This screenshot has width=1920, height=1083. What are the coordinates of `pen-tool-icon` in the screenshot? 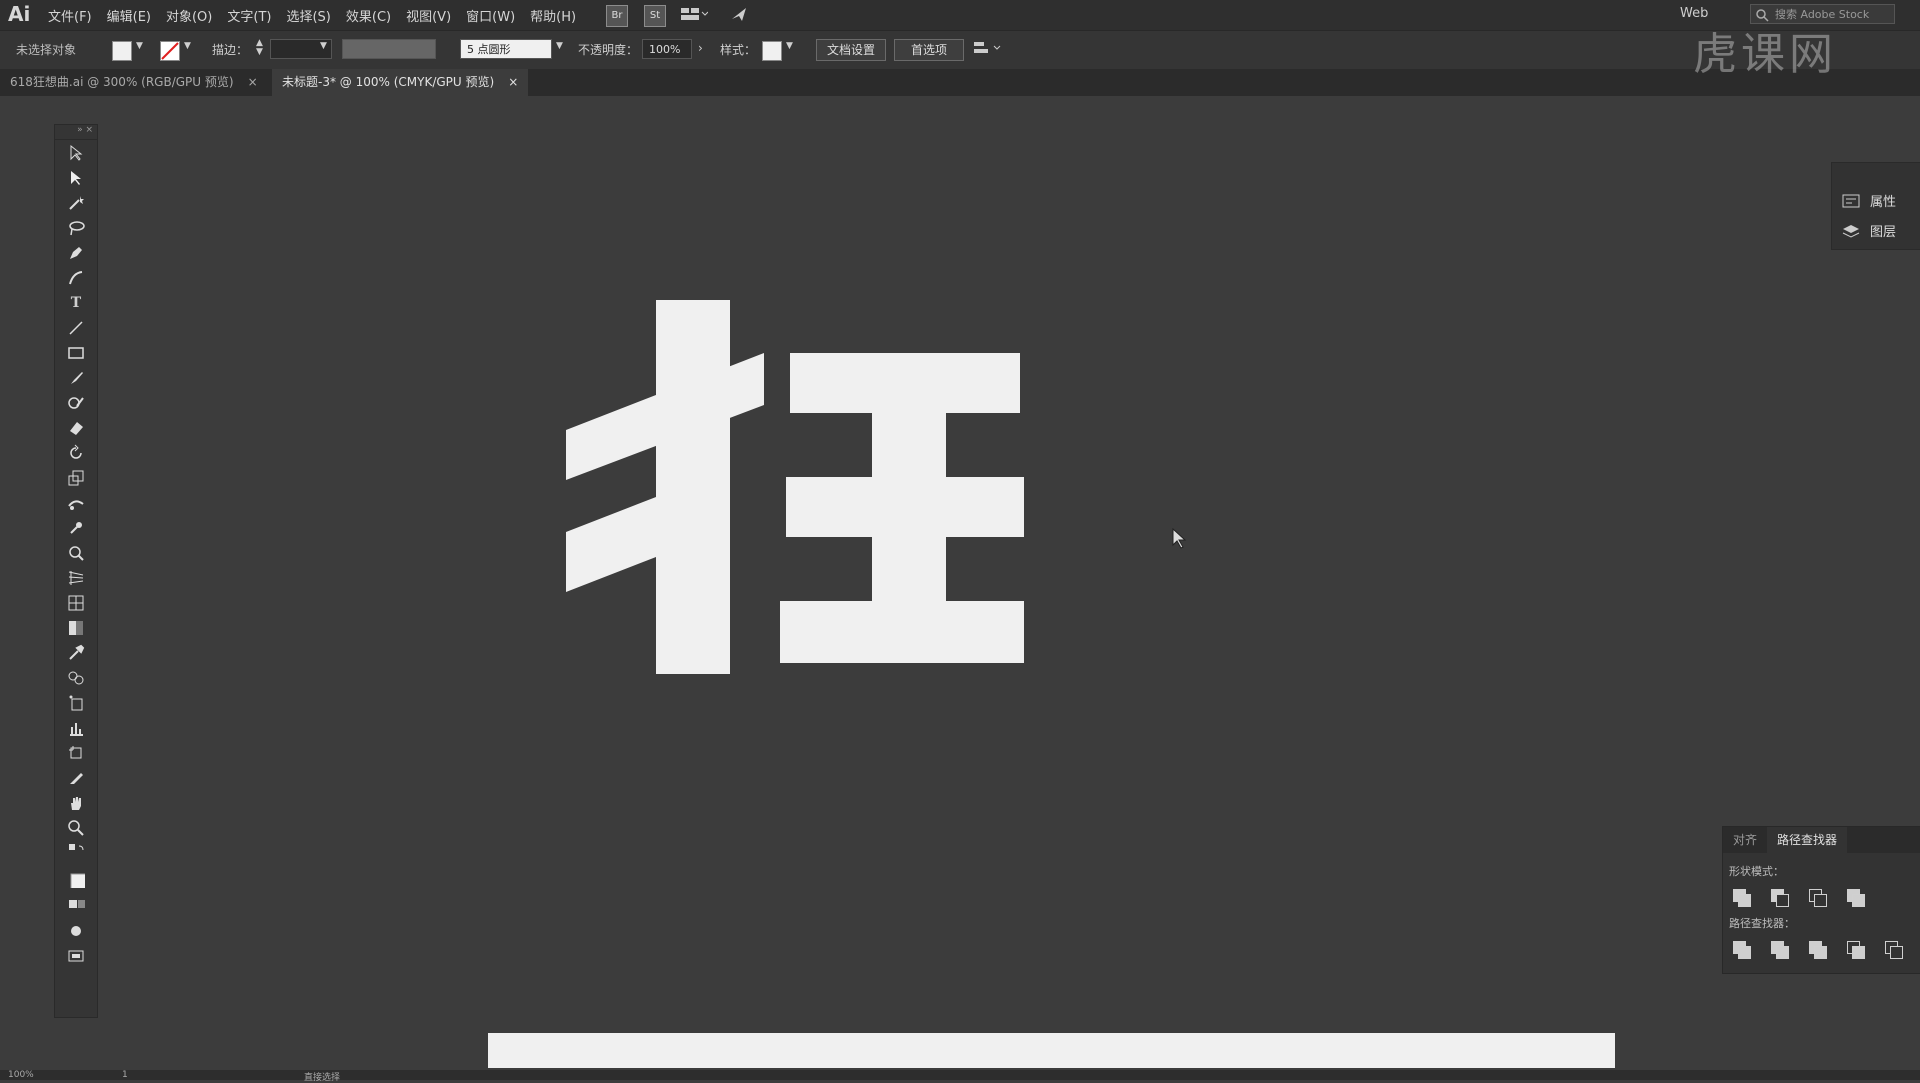 It's located at (76, 252).